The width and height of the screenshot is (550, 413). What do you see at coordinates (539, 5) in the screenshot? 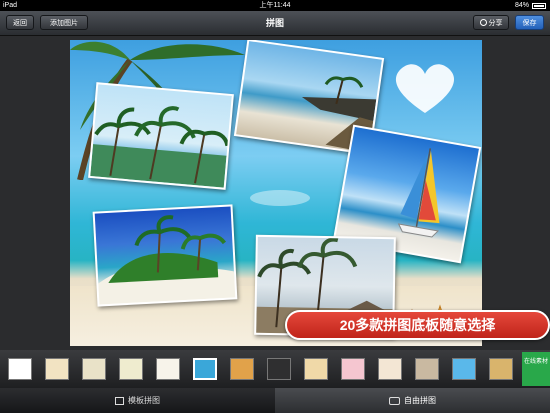
I see `battery-icon` at bounding box center [539, 5].